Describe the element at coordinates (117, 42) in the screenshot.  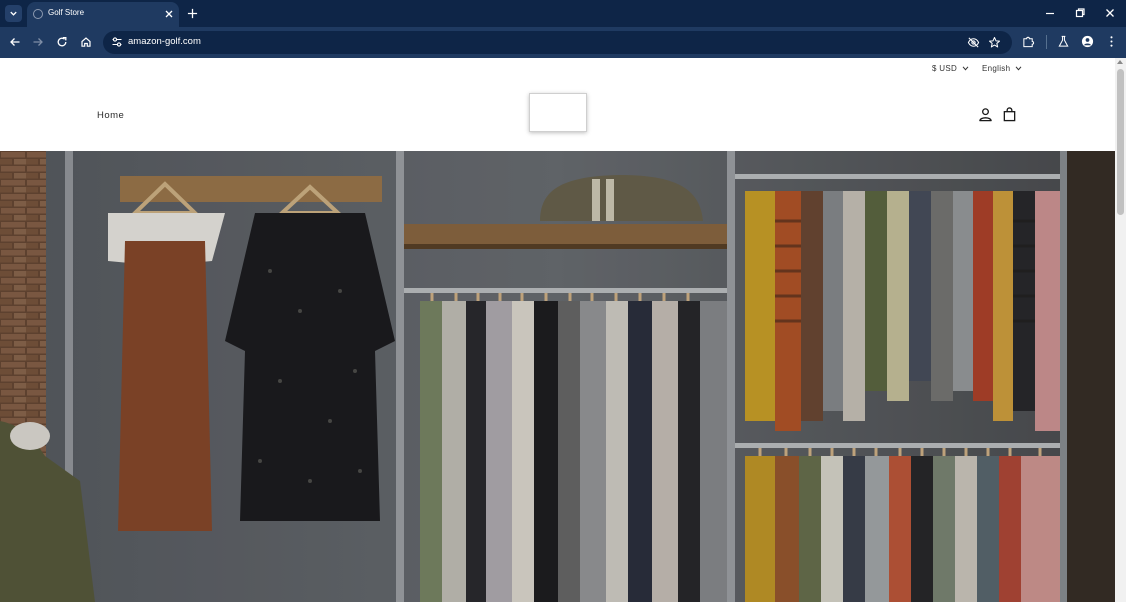
I see `tune-icon` at that location.